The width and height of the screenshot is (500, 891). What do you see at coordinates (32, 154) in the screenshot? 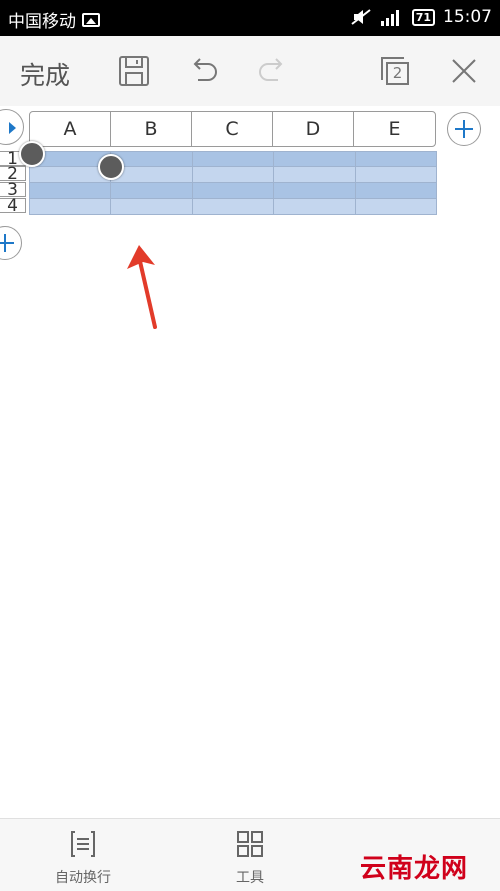
I see `selection-start-handle` at bounding box center [32, 154].